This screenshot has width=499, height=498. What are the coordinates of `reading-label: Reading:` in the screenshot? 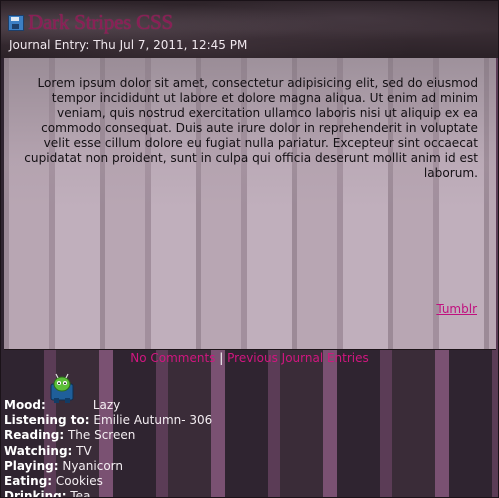 It's located at (34, 435).